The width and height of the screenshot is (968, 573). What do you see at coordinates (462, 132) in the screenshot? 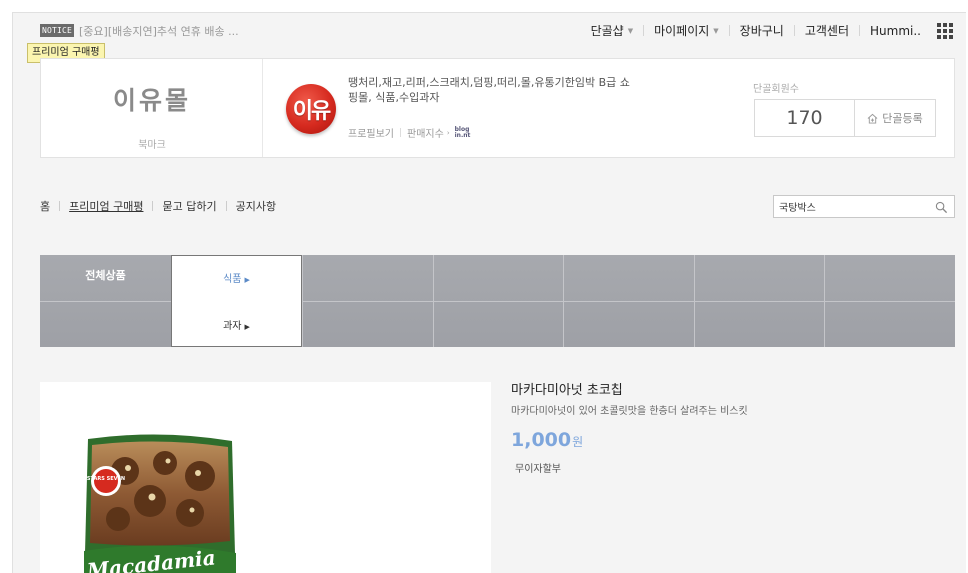
I see `blog-badge-icon: blog in.nt` at bounding box center [462, 132].